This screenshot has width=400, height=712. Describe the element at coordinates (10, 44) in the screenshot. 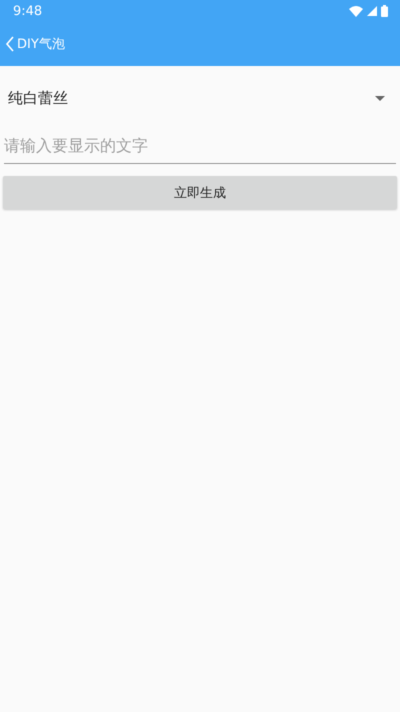

I see `back-icon` at that location.